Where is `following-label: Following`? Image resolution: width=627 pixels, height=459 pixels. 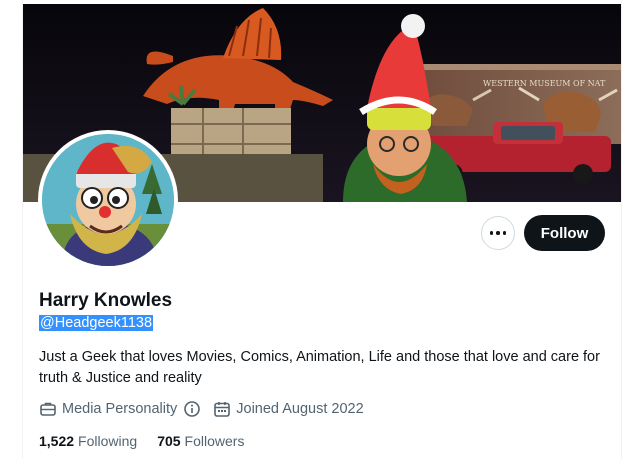 following-label: Following is located at coordinates (108, 441).